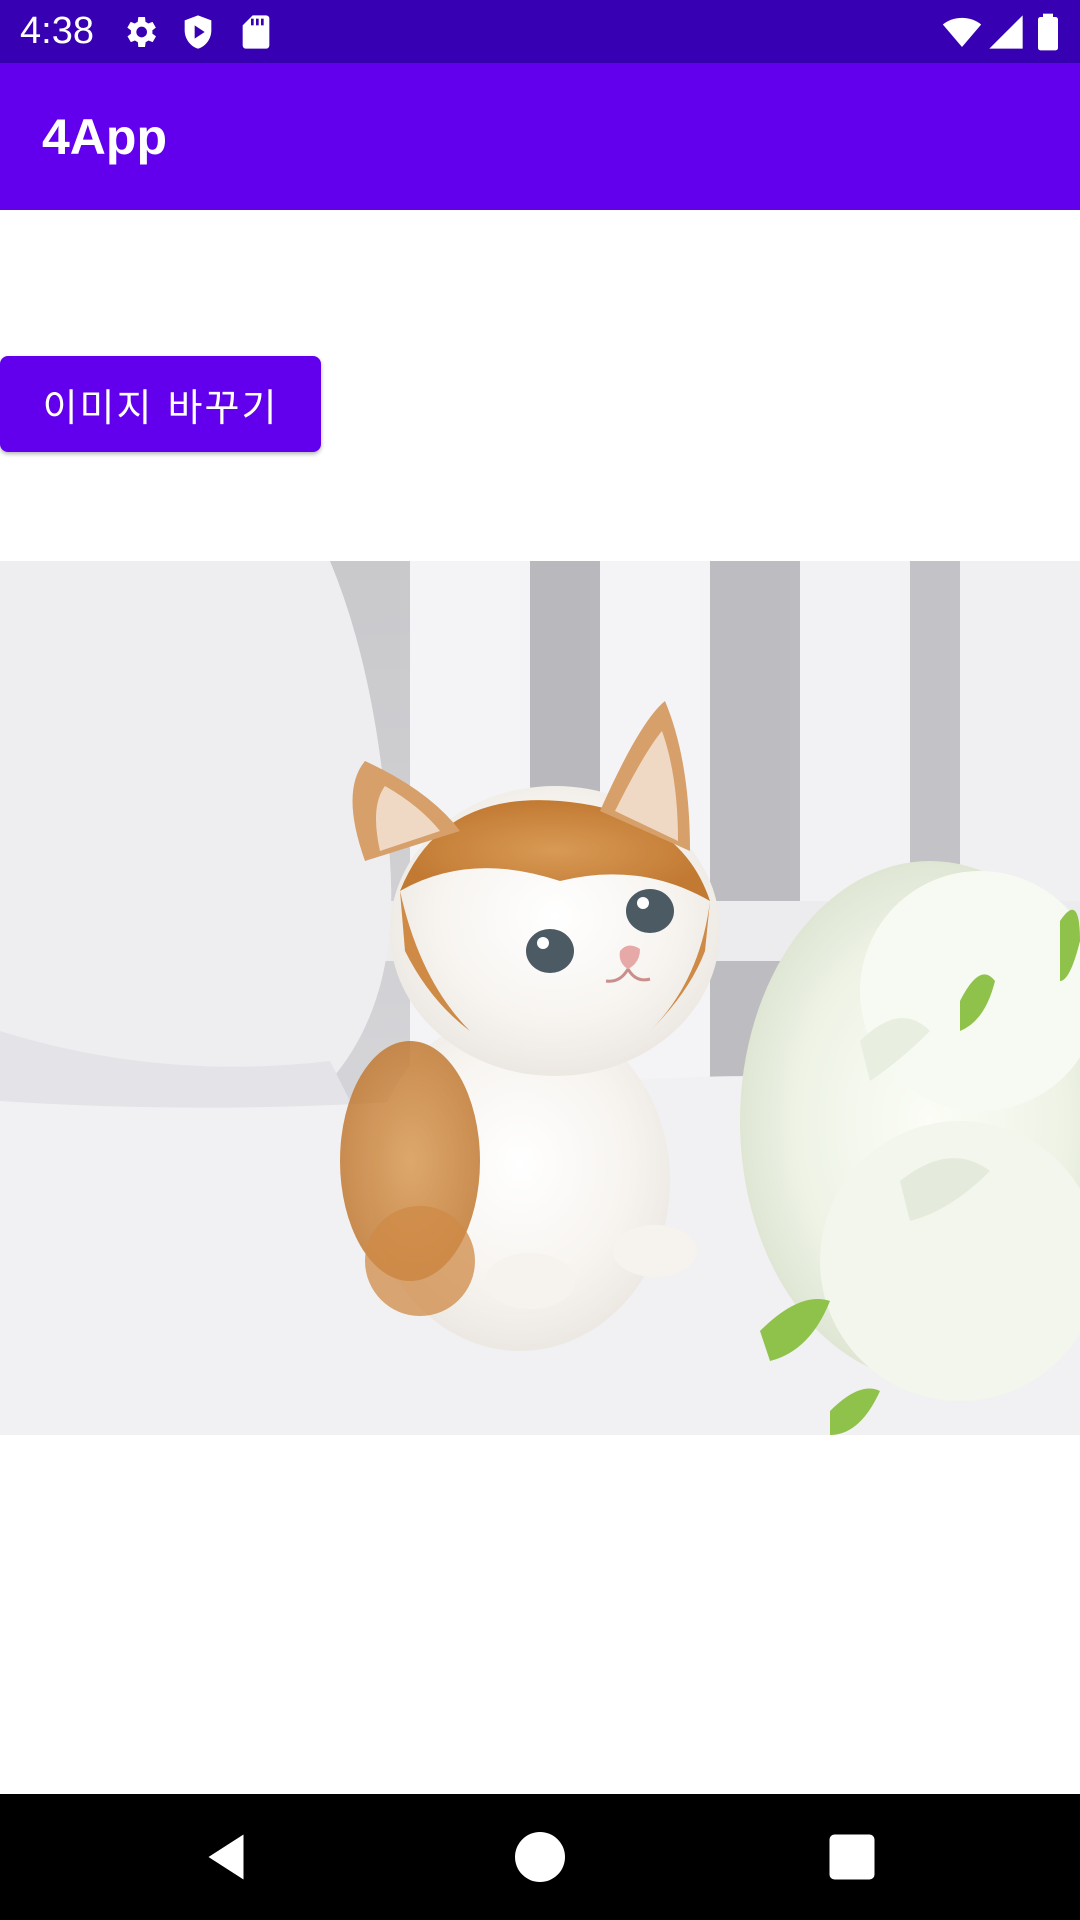  Describe the element at coordinates (1006, 32) in the screenshot. I see `cell-signal-icon` at that location.